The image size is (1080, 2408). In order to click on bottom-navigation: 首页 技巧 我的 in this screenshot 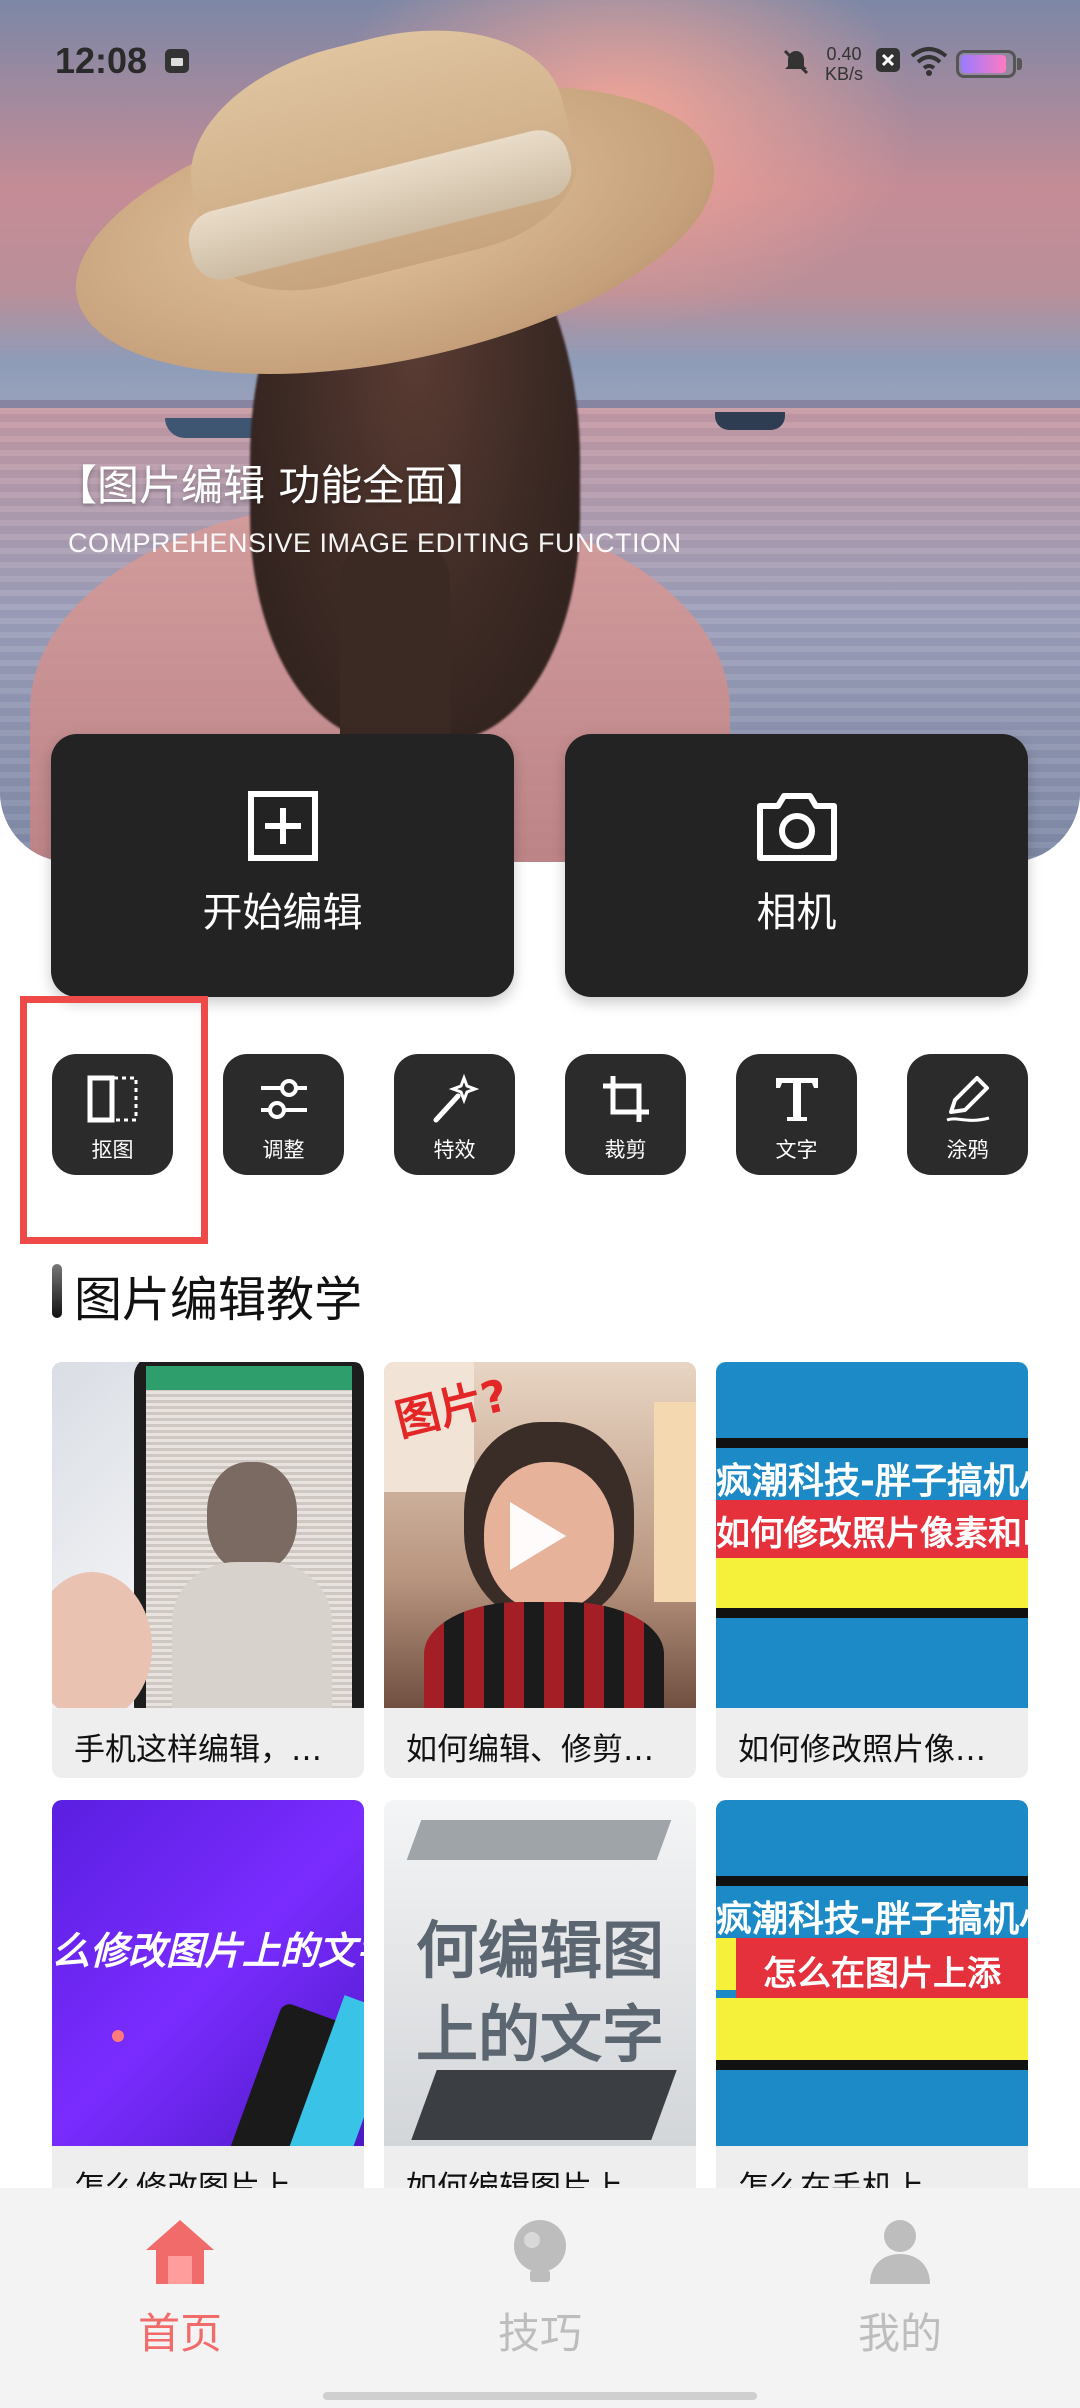, I will do `click(540, 2298)`.